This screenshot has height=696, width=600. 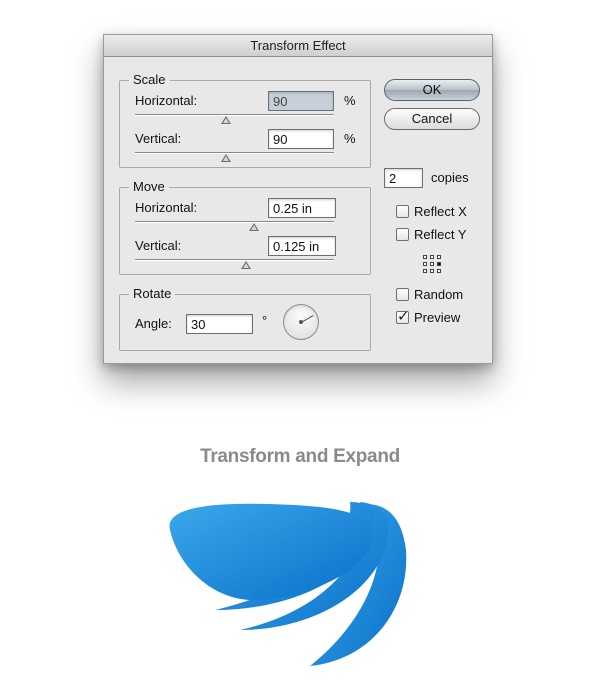 I want to click on angle-unit: °, so click(x=265, y=320).